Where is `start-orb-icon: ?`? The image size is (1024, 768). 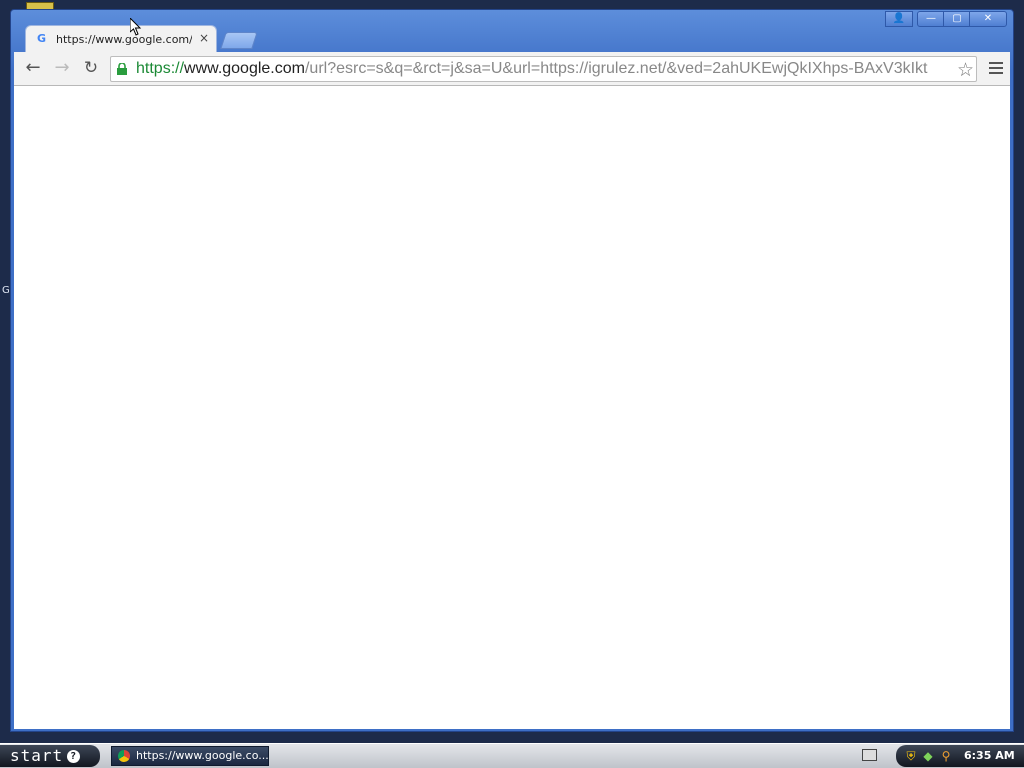
start-orb-icon: ? is located at coordinates (74, 756).